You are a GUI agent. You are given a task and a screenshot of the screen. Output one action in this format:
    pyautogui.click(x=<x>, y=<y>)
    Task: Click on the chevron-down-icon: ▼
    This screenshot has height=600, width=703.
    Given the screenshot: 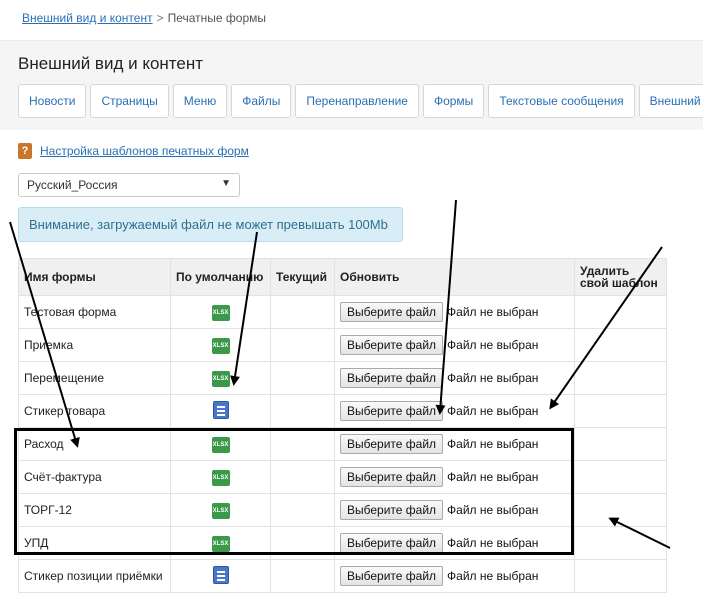 What is the action you would take?
    pyautogui.click(x=226, y=183)
    